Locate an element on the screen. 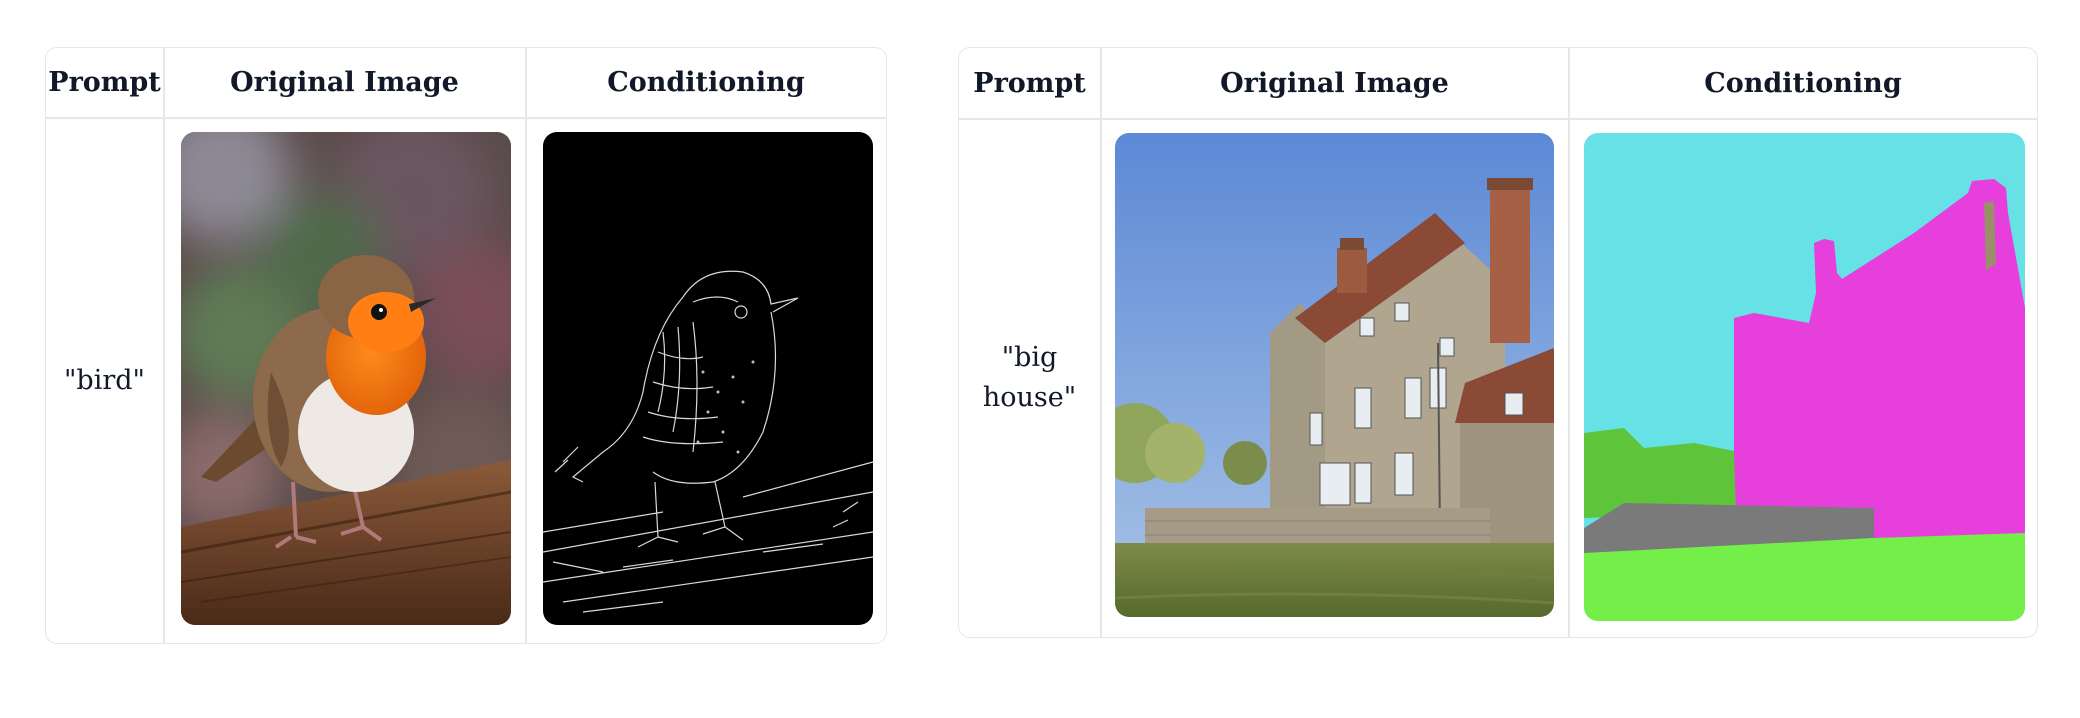 This screenshot has height=718, width=2080. prompt-text: "big house" is located at coordinates (1029, 377).